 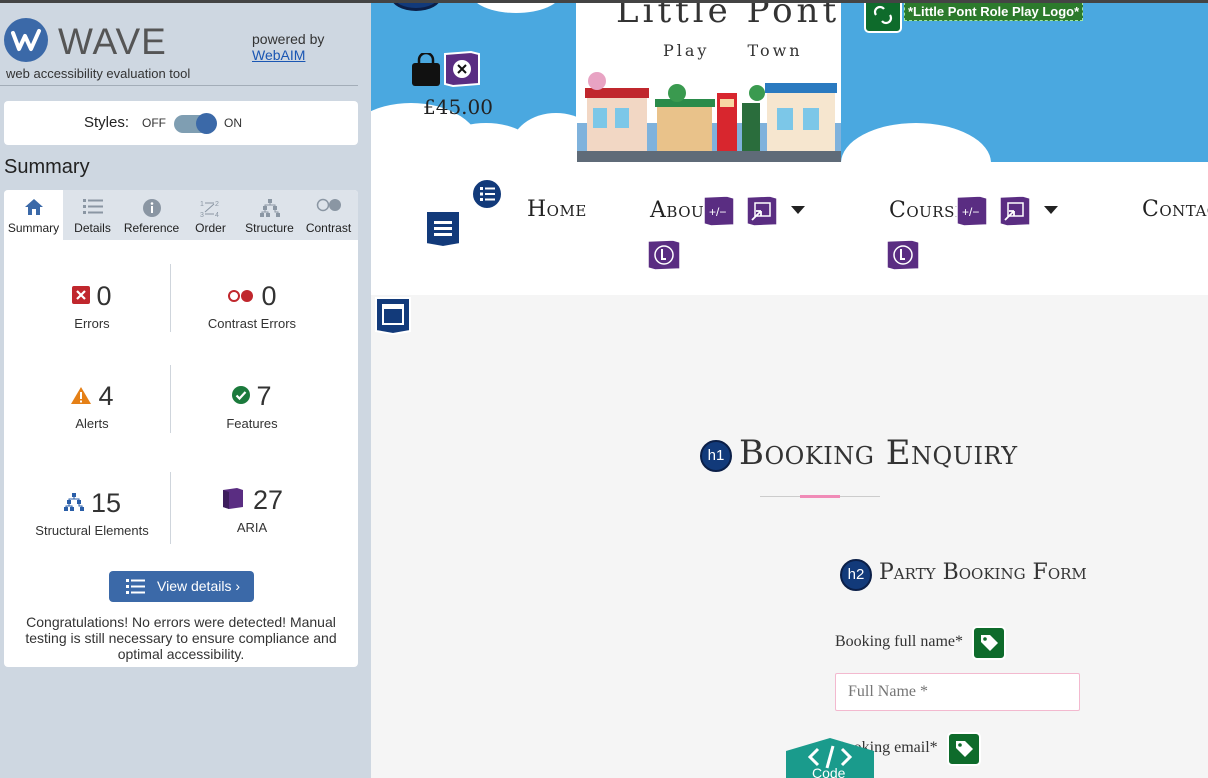 What do you see at coordinates (154, 123) in the screenshot?
I see `styles-off-label: OFF` at bounding box center [154, 123].